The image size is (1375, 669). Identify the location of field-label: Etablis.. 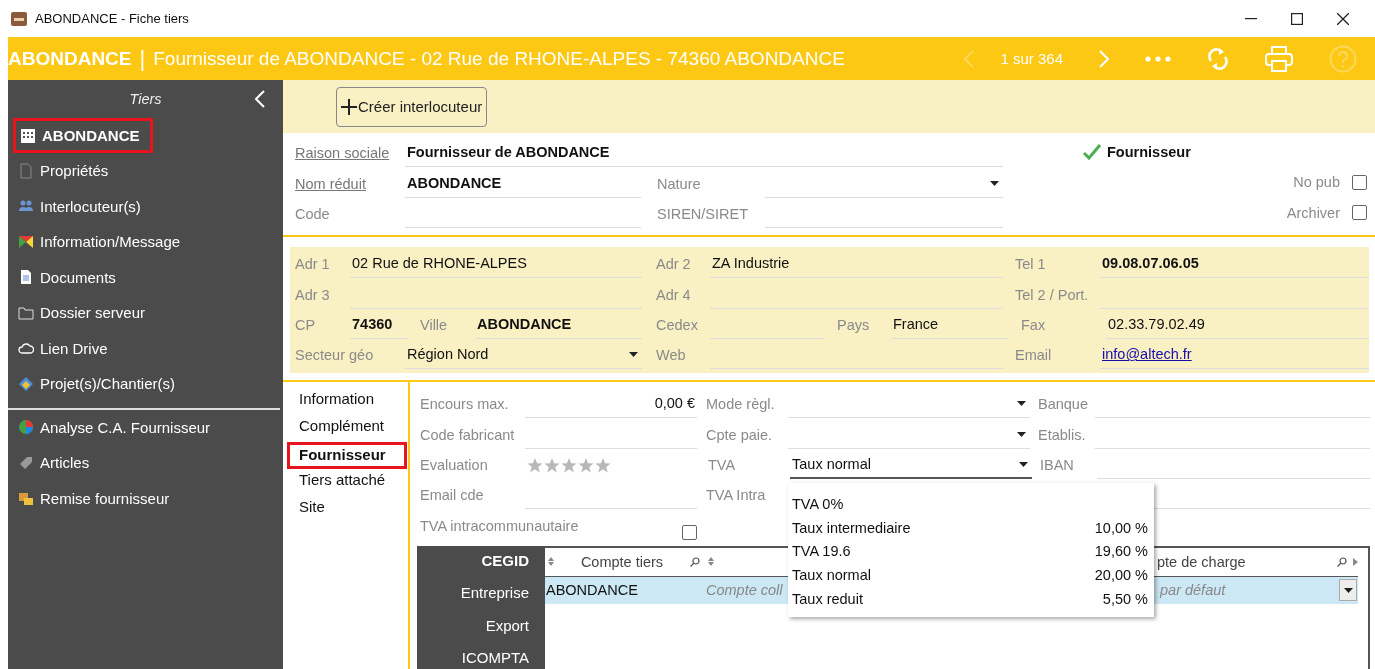
(1062, 435).